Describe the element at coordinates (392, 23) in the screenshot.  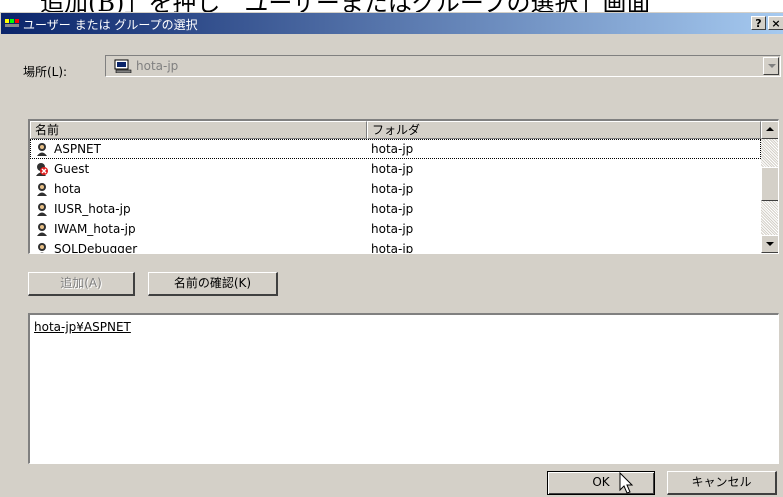
I see `title-bar: ユーザー または グループの選択 ? ×` at that location.